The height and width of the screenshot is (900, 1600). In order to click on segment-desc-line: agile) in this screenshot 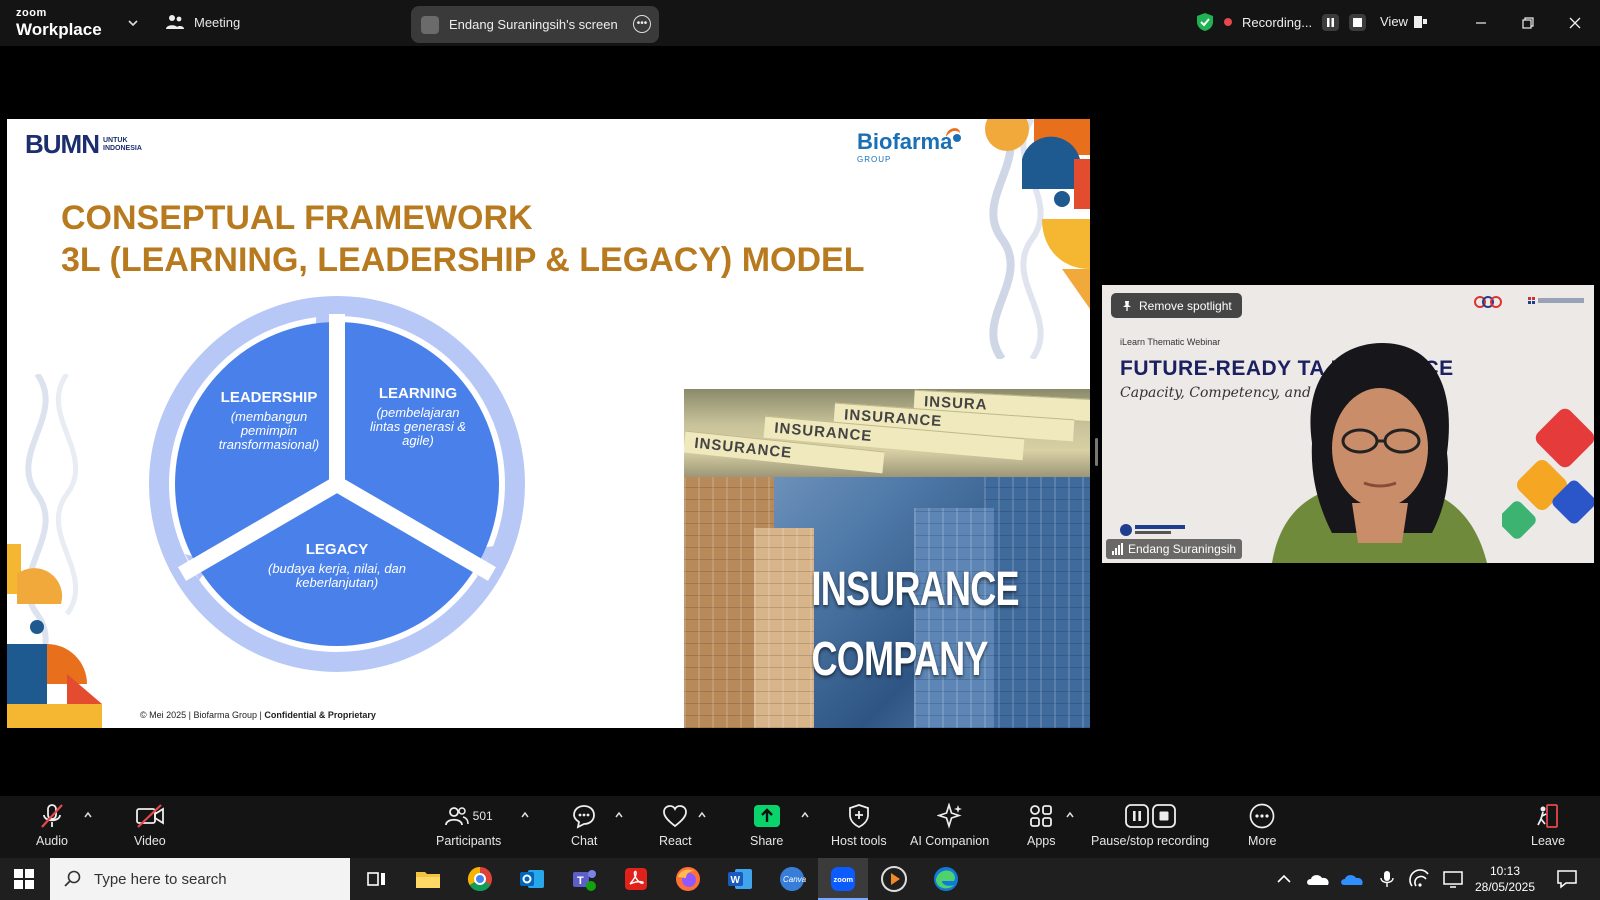, I will do `click(418, 440)`.